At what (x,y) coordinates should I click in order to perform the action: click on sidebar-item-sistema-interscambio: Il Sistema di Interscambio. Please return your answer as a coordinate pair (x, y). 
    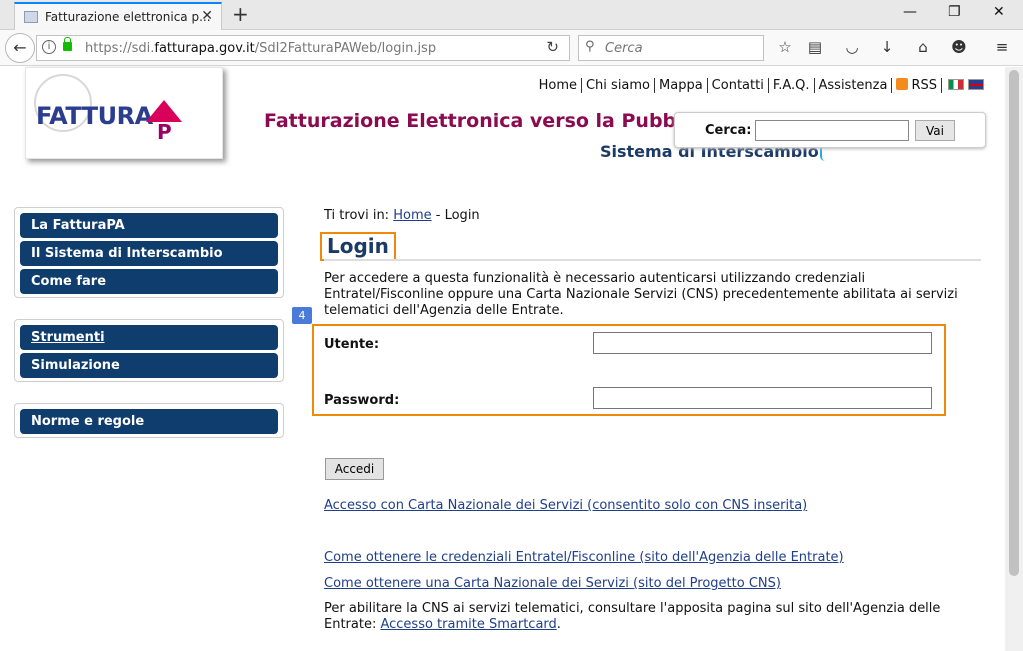
    Looking at the image, I should click on (149, 253).